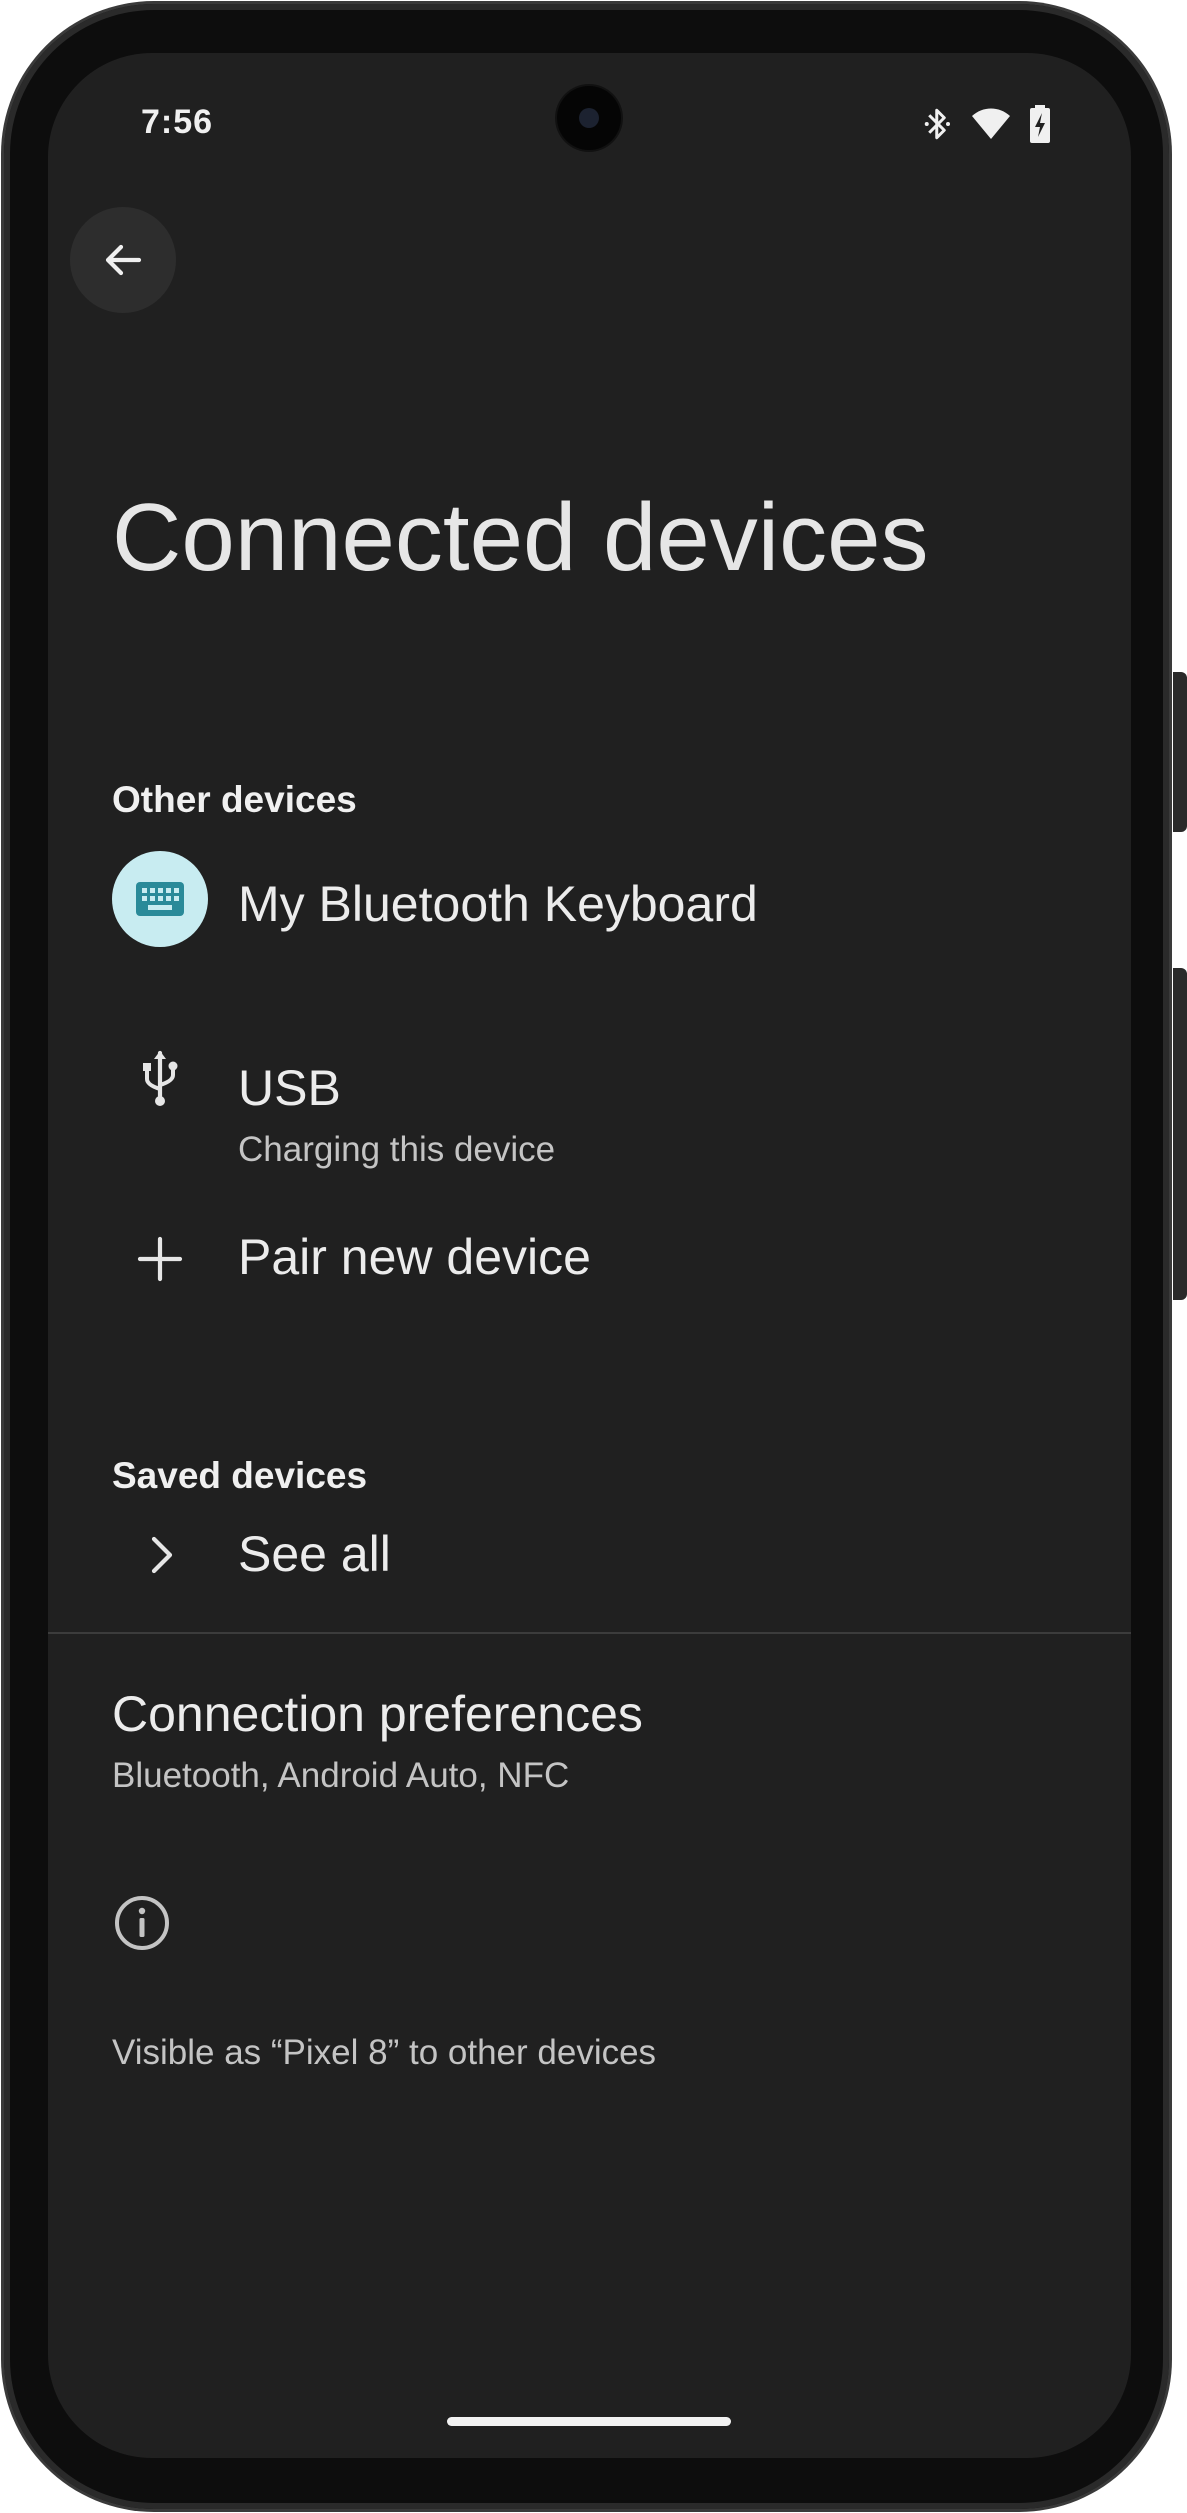 The height and width of the screenshot is (2513, 1187). Describe the element at coordinates (341, 1775) in the screenshot. I see `connection-preferences-subtitle: Bluetooth, Android Auto, NFC` at that location.